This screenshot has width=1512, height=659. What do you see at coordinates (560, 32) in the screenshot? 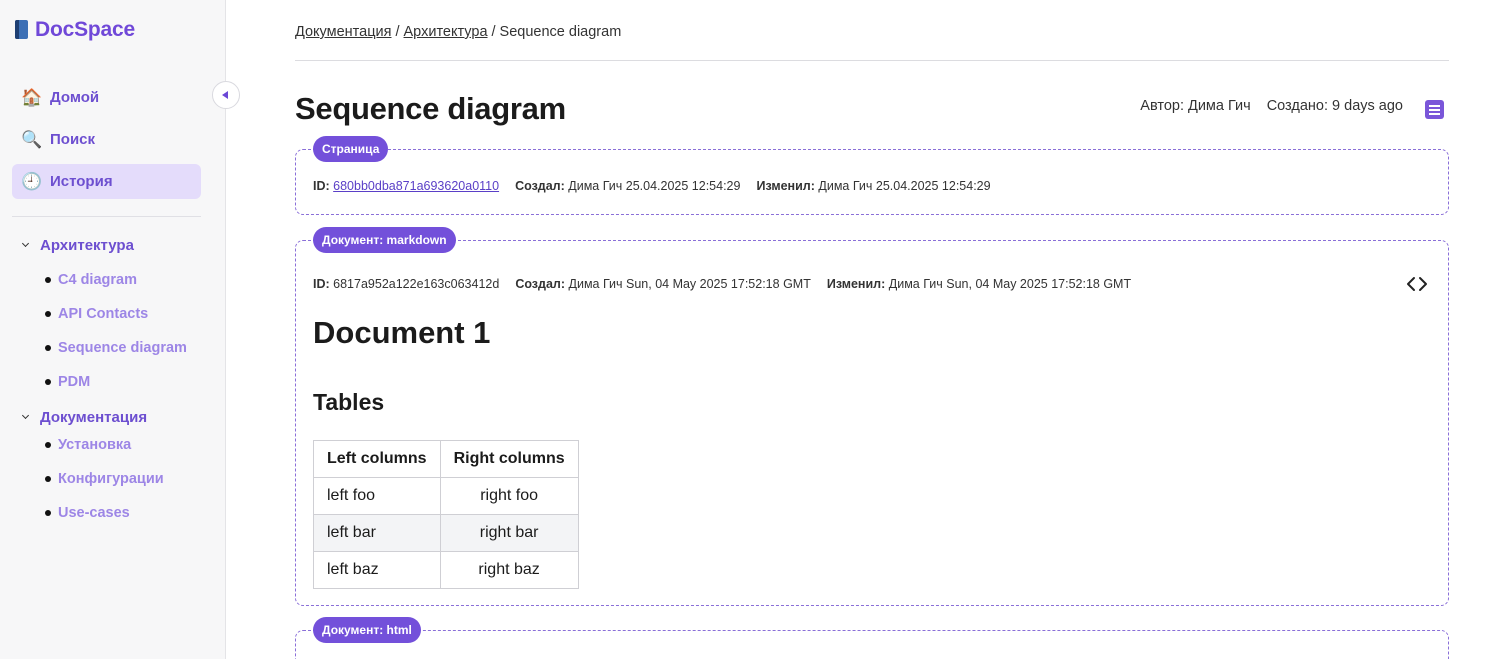
I see `breadcrumb-current: Sequence diagram` at bounding box center [560, 32].